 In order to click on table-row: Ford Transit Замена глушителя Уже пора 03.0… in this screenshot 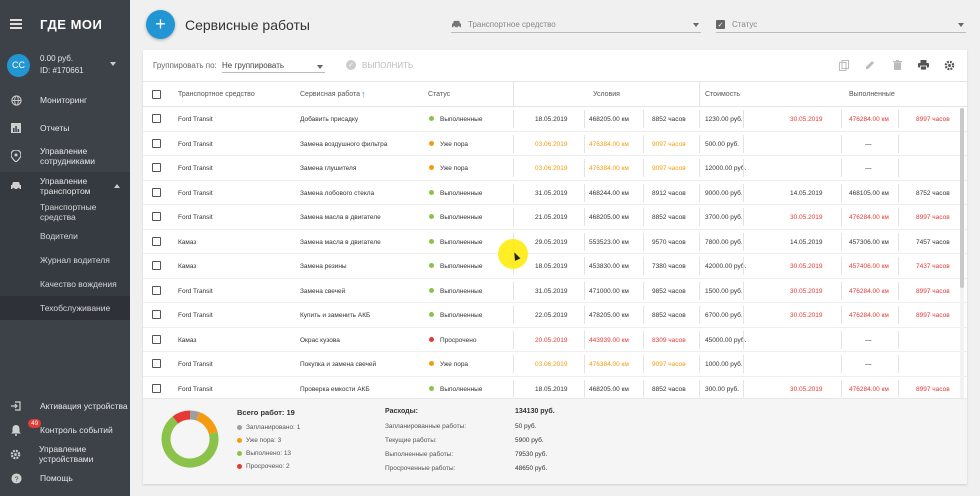, I will do `click(555, 168)`.